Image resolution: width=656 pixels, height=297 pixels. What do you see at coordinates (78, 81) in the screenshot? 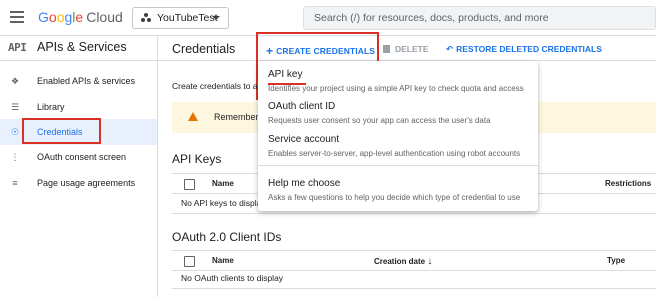
I see `sidebar-item-enabled-apis: ❖ Enabled APIs & services` at bounding box center [78, 81].